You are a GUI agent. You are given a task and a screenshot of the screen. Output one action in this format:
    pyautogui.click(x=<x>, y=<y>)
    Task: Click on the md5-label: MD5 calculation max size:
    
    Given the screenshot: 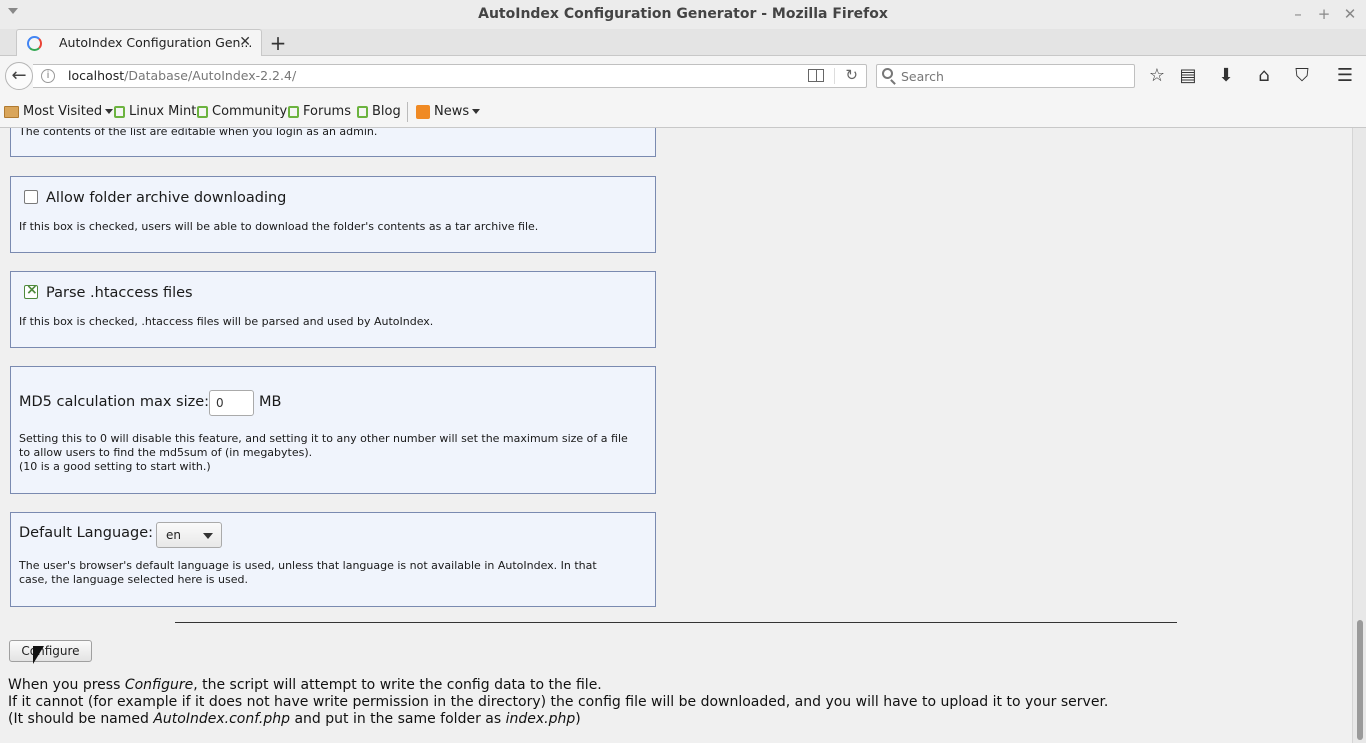 What is the action you would take?
    pyautogui.click(x=114, y=402)
    